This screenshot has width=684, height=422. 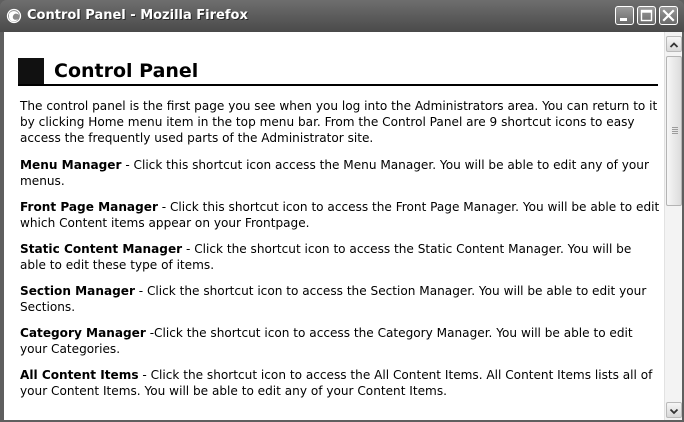 What do you see at coordinates (126, 71) in the screenshot?
I see `page-title: Control Panel` at bounding box center [126, 71].